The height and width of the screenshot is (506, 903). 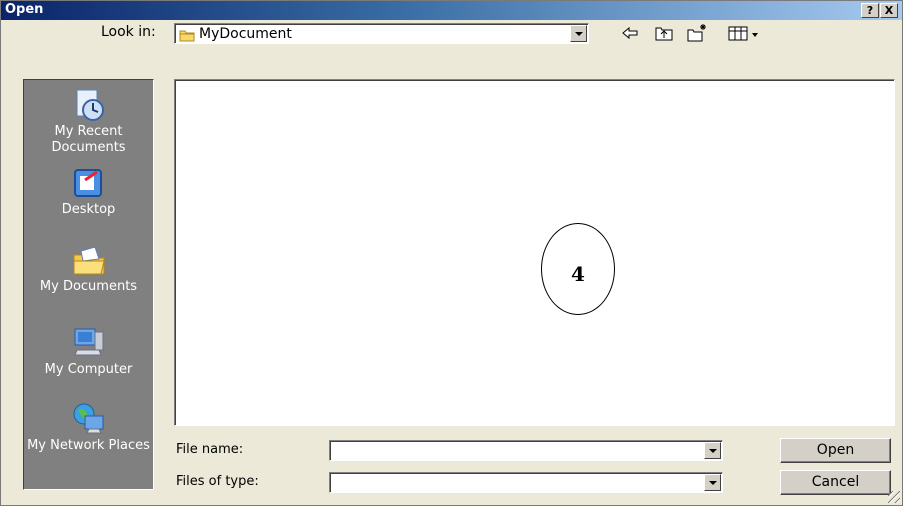 What do you see at coordinates (210, 449) in the screenshot?
I see `file-name-label: File name:` at bounding box center [210, 449].